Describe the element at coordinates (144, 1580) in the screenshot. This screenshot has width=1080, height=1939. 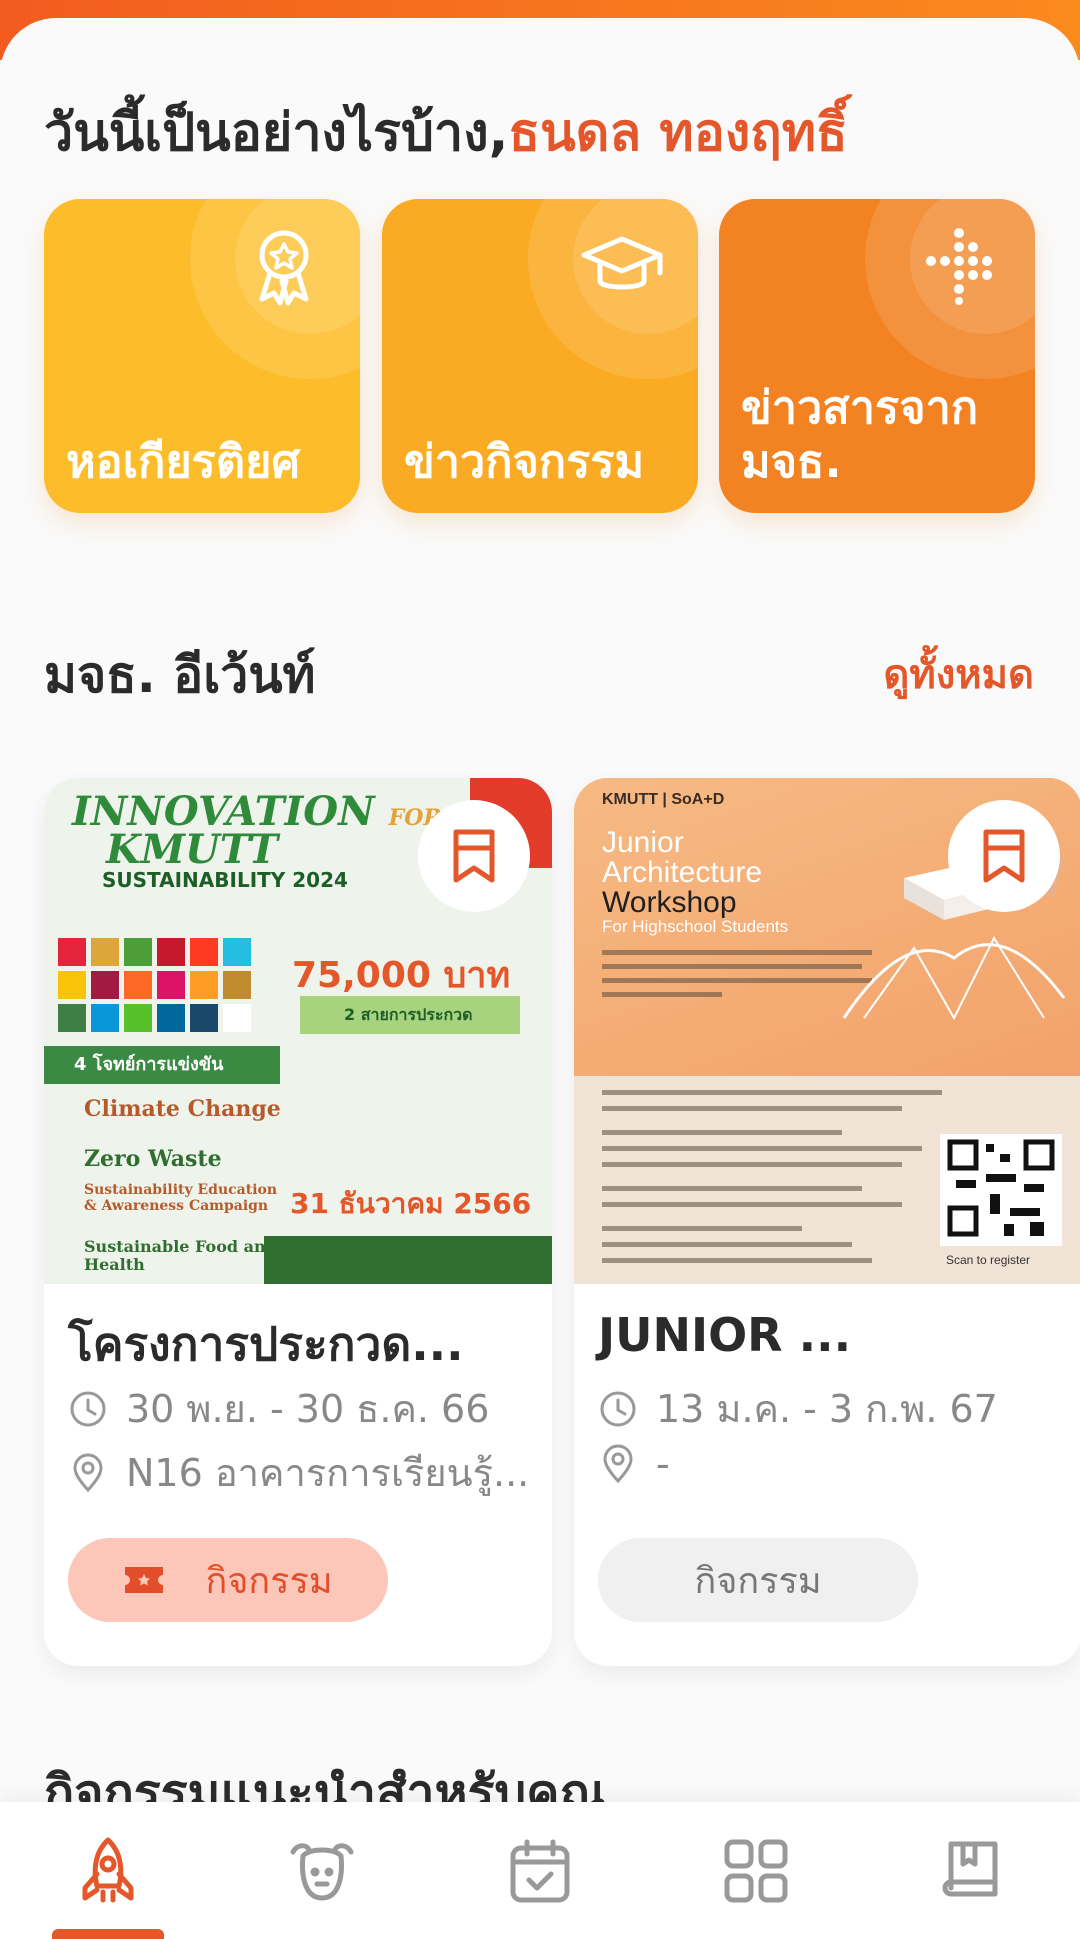
I see `ticket-icon` at that location.